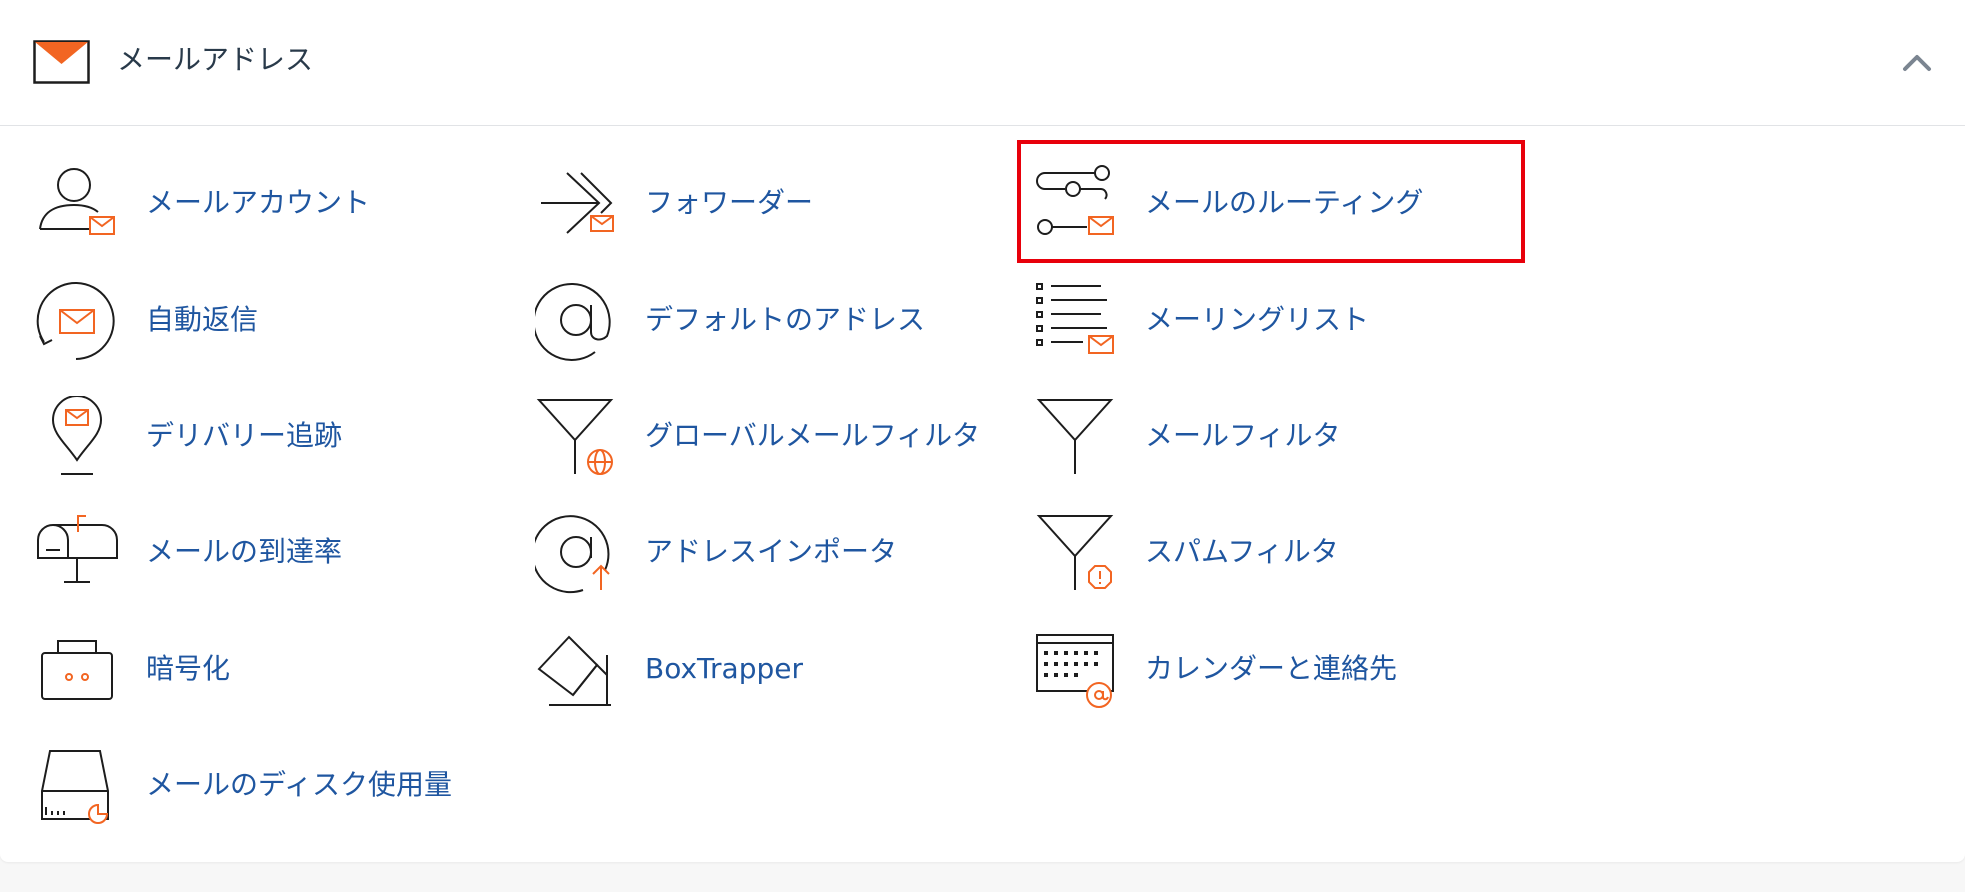 This screenshot has height=892, width=1965. What do you see at coordinates (573, 322) in the screenshot?
I see `at-sign-icon` at bounding box center [573, 322].